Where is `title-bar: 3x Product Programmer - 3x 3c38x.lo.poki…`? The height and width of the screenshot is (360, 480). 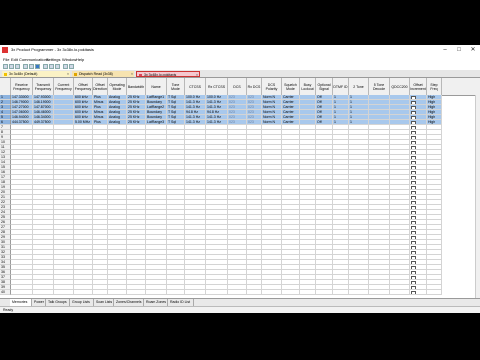
title-bar: 3x Product Programmer - 3x 3c38x.lo.poki… is located at coordinates (240, 50).